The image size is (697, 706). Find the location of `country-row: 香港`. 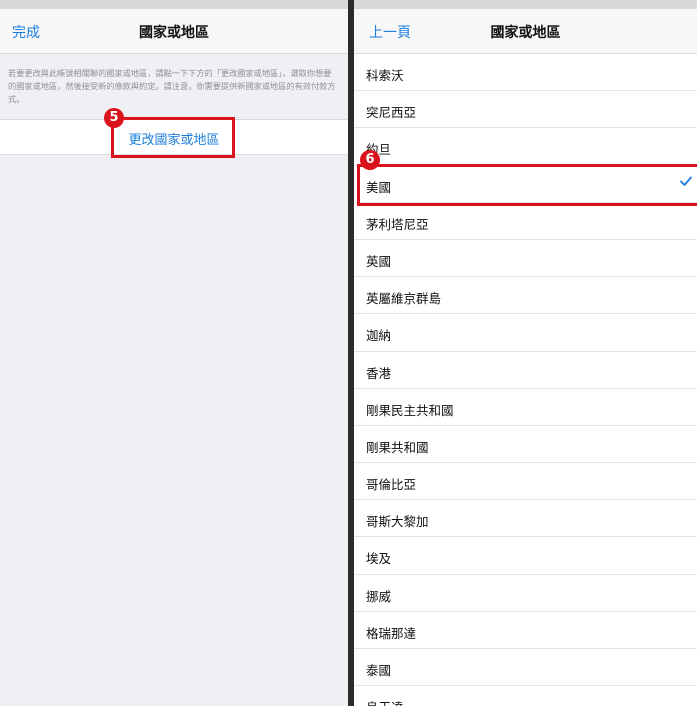

country-row: 香港 is located at coordinates (525, 370).